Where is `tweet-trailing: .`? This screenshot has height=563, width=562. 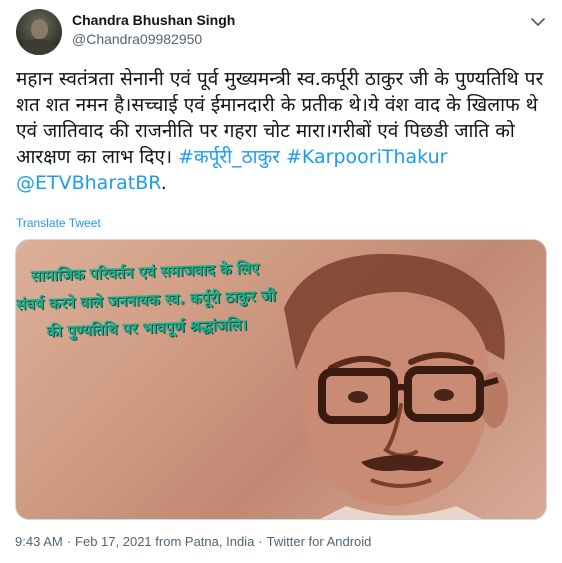
tweet-trailing: . is located at coordinates (163, 183).